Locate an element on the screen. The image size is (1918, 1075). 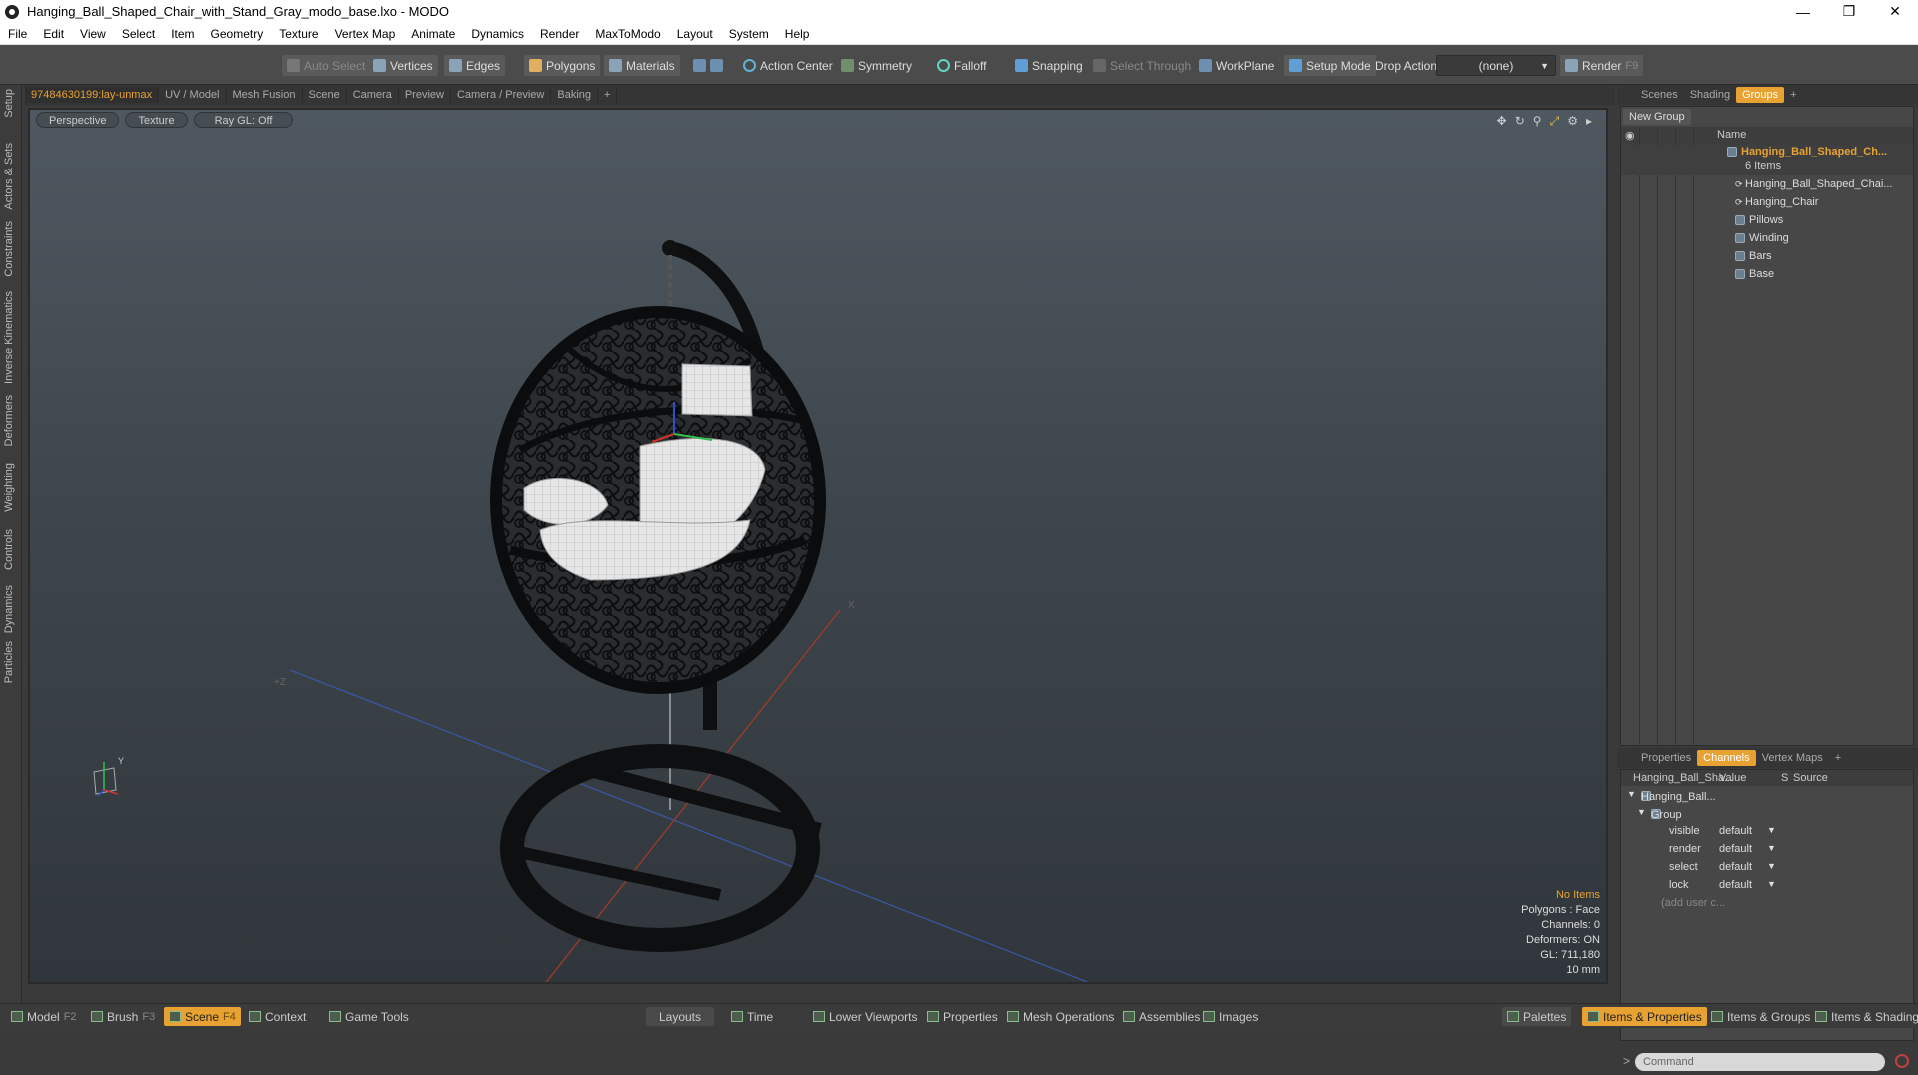
menu-vertex-map: Vertex Map is located at coordinates (365, 34).